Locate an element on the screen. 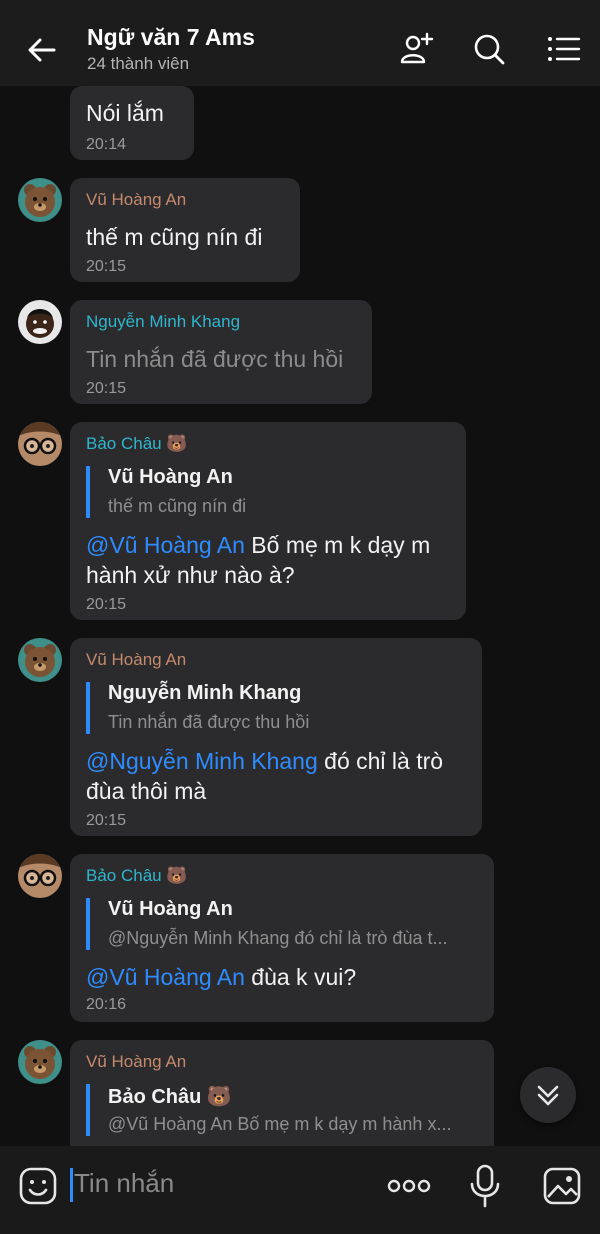  message-time: 20:14 is located at coordinates (106, 144).